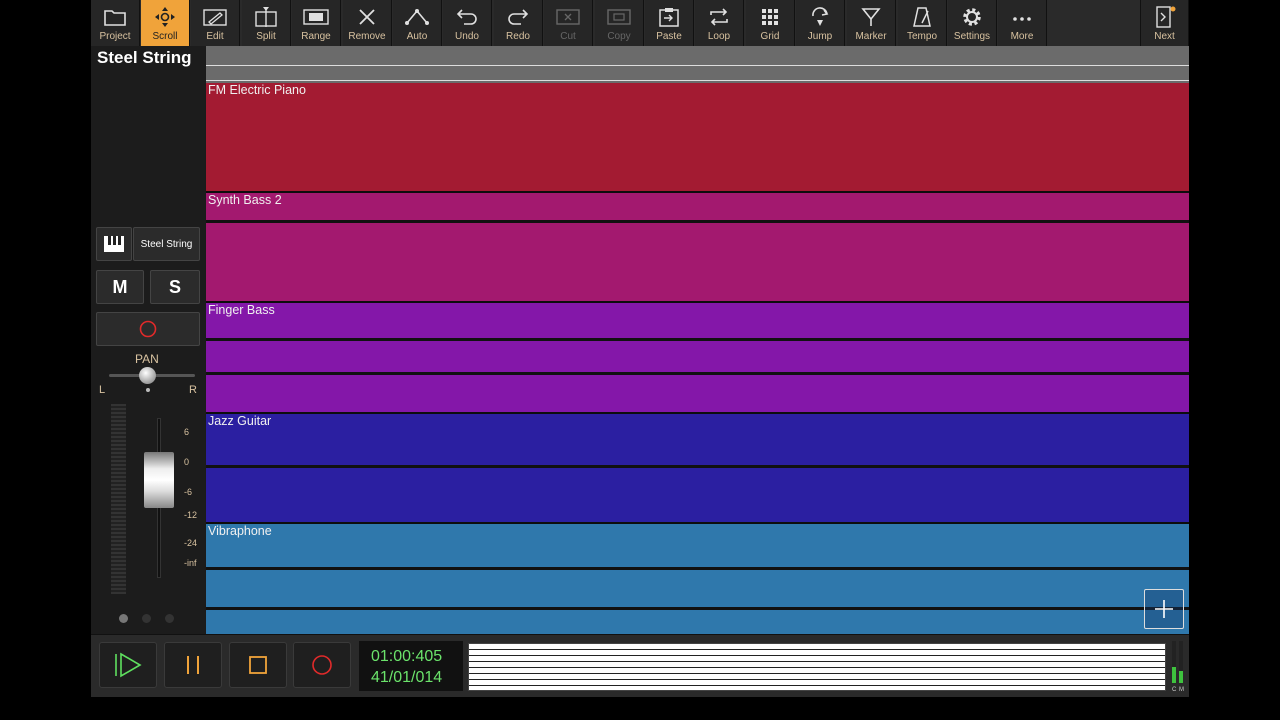 The width and height of the screenshot is (1280, 720). What do you see at coordinates (770, 17) in the screenshot?
I see `grid-icon` at bounding box center [770, 17].